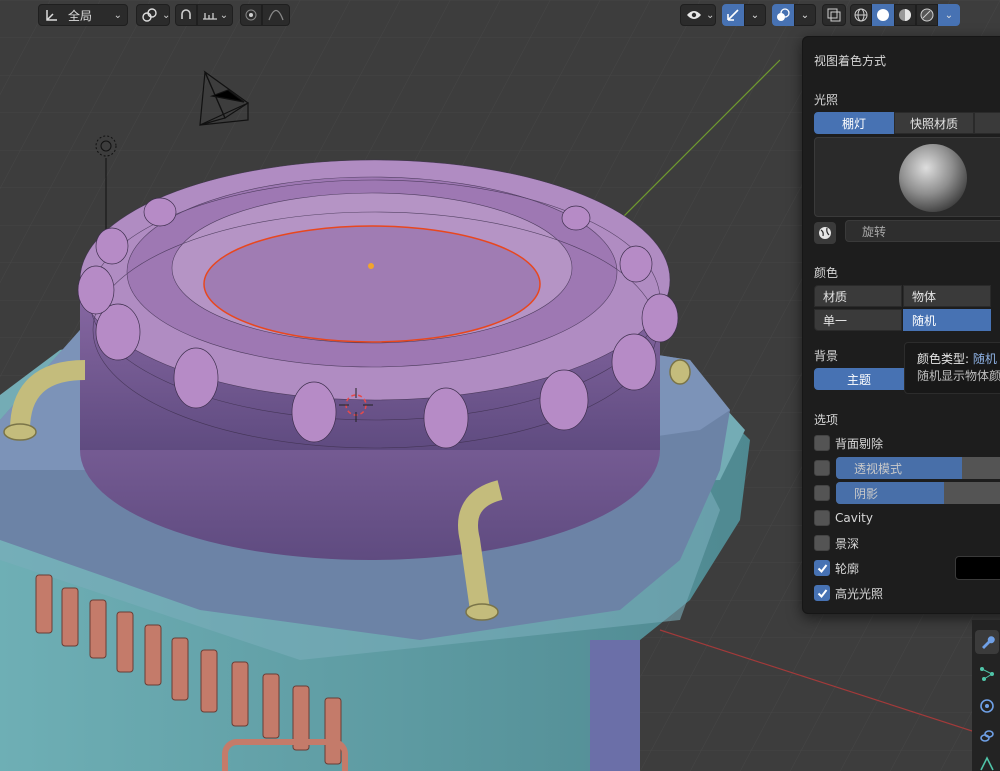  What do you see at coordinates (933, 178) in the screenshot?
I see `sphere-preview-icon` at bounding box center [933, 178].